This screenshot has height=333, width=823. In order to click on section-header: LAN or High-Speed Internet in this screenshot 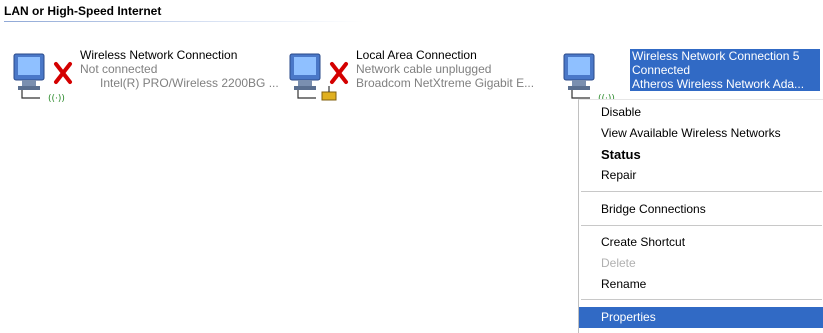, I will do `click(83, 11)`.